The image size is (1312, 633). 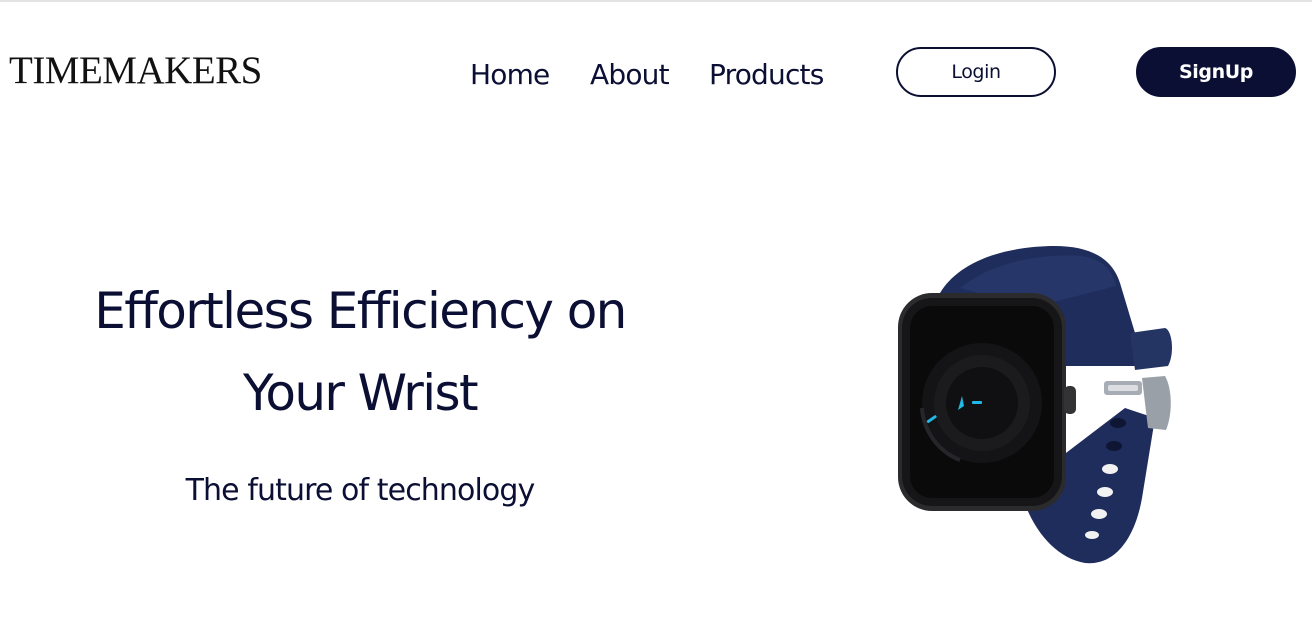 What do you see at coordinates (766, 75) in the screenshot?
I see `nav-link-products: Products` at bounding box center [766, 75].